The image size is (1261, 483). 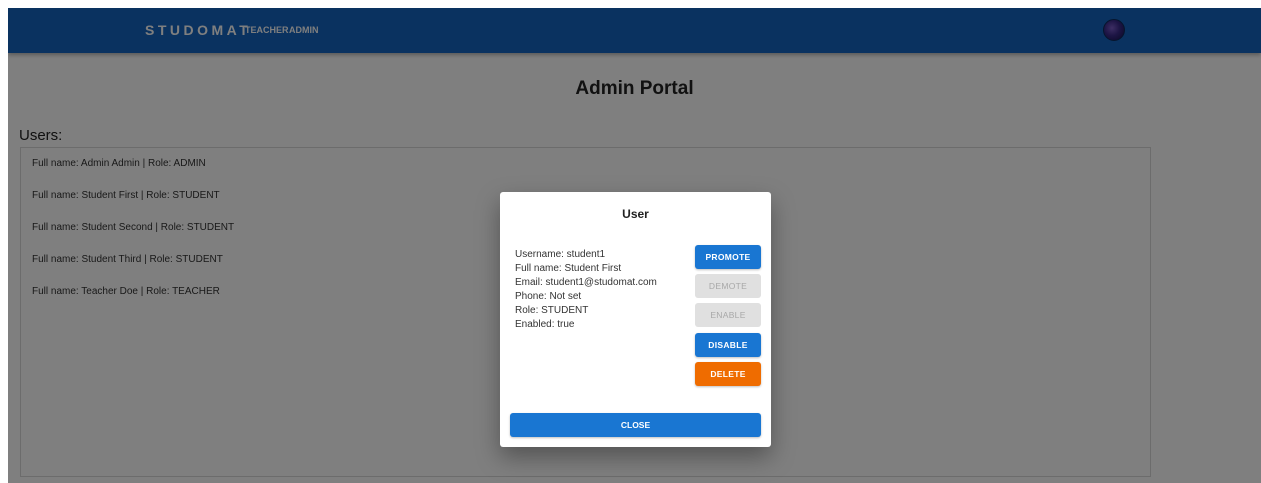 I want to click on delete-button: DELETE, so click(x=728, y=374).